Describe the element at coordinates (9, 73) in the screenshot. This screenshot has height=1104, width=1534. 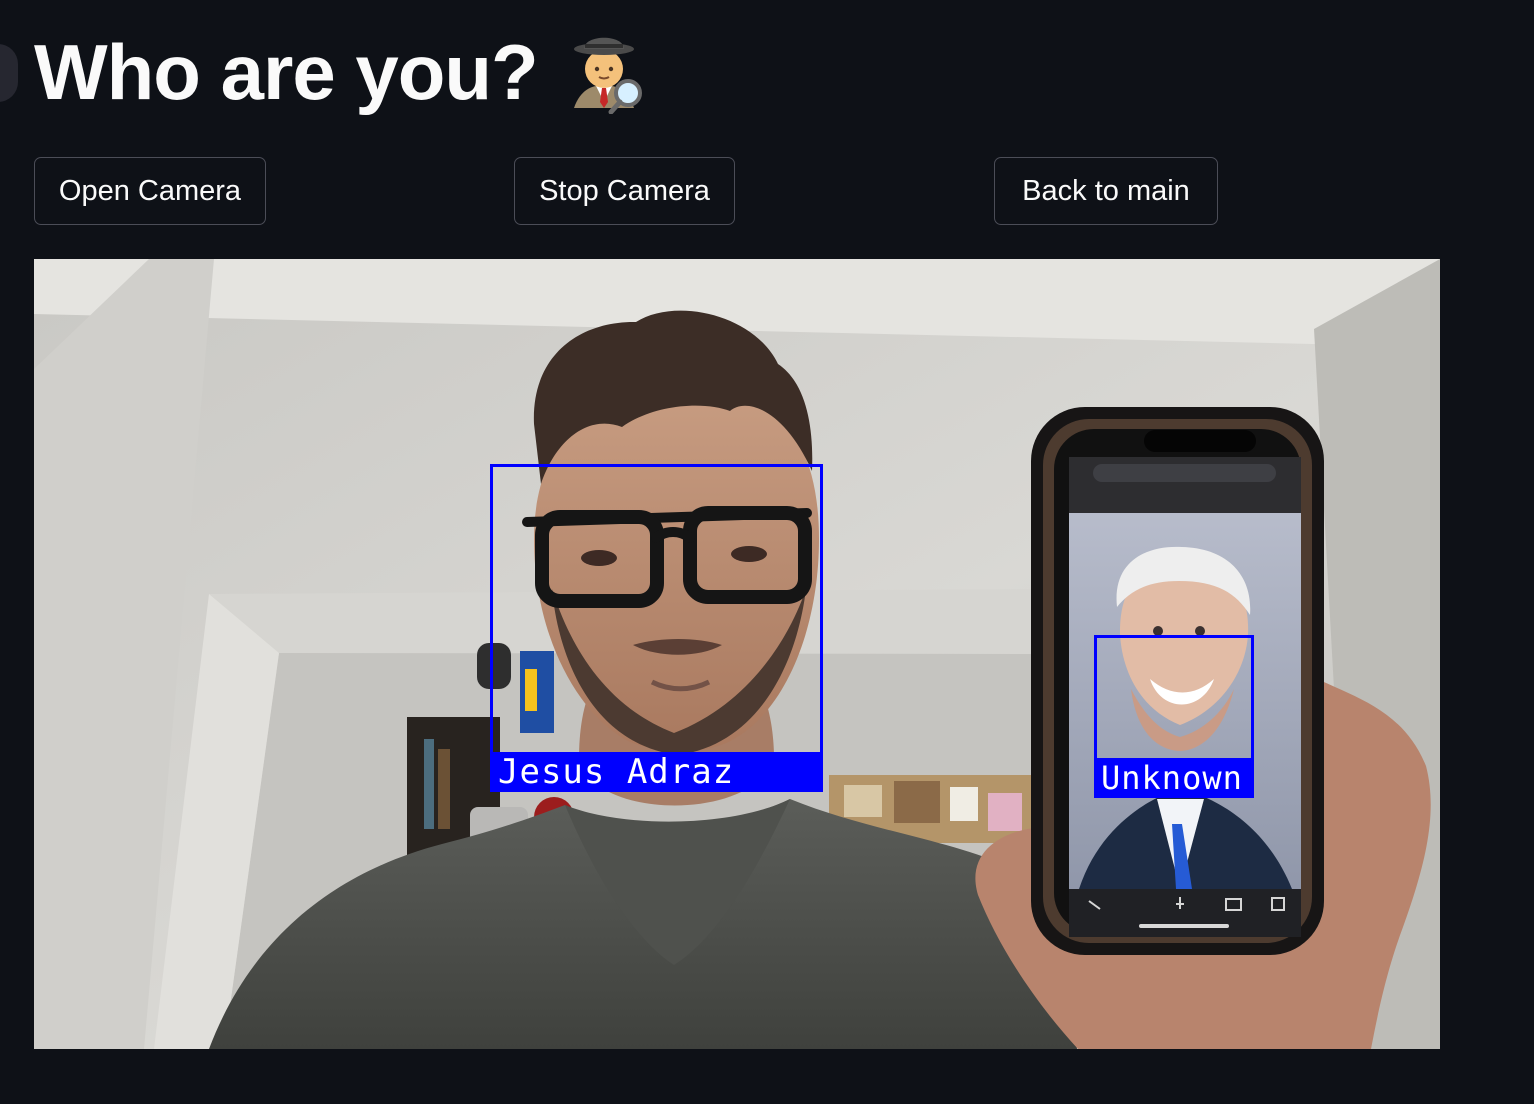
I see `sidebar-collapse-handle` at that location.